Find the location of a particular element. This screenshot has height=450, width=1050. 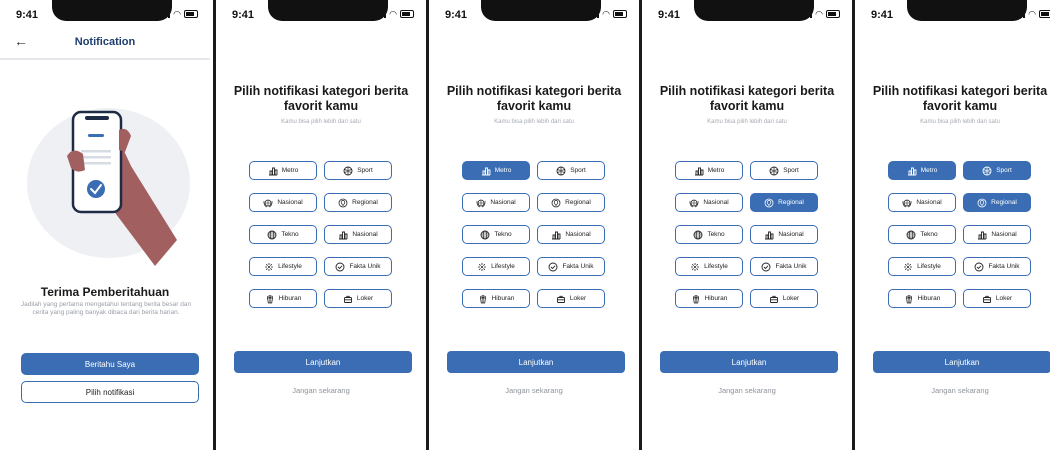

ball-icon is located at coordinates (561, 170).